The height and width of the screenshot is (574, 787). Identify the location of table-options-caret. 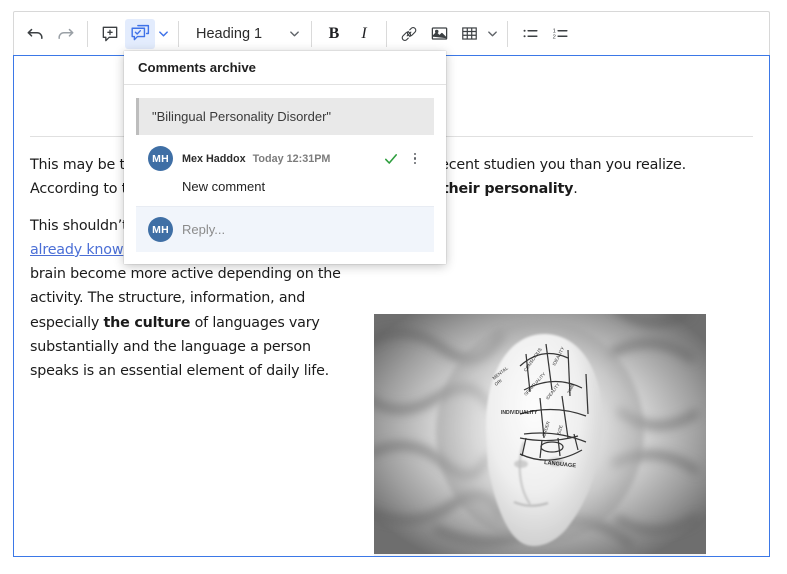
(492, 34).